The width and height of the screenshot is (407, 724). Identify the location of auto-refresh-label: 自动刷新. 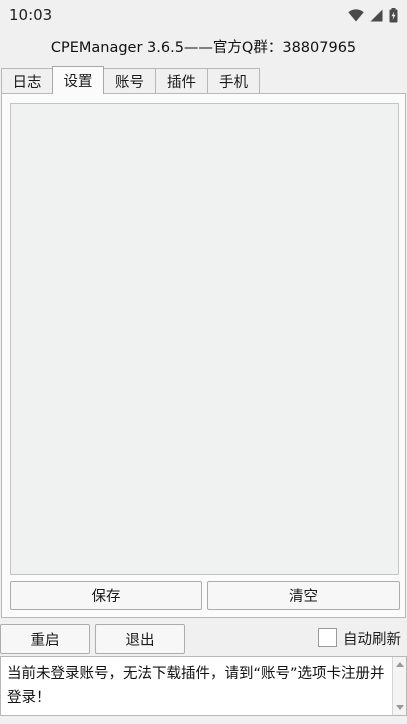
(372, 638).